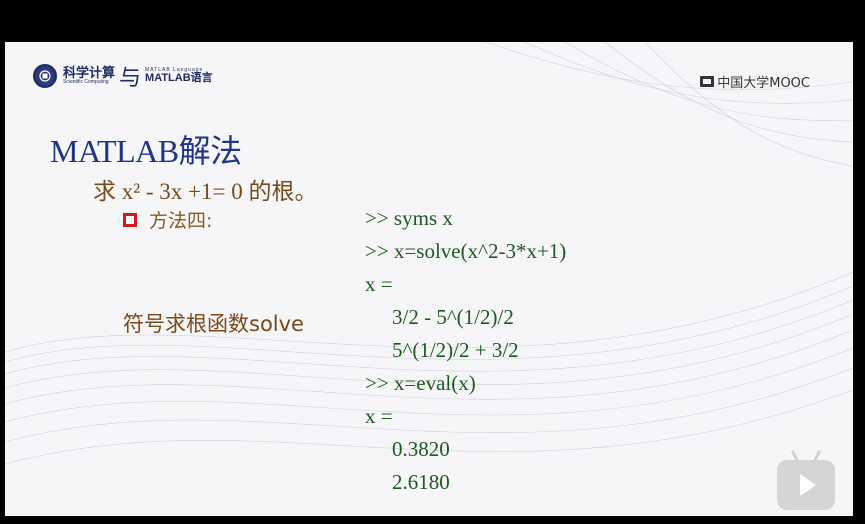  I want to click on code-line: 2.6180, so click(421, 482).